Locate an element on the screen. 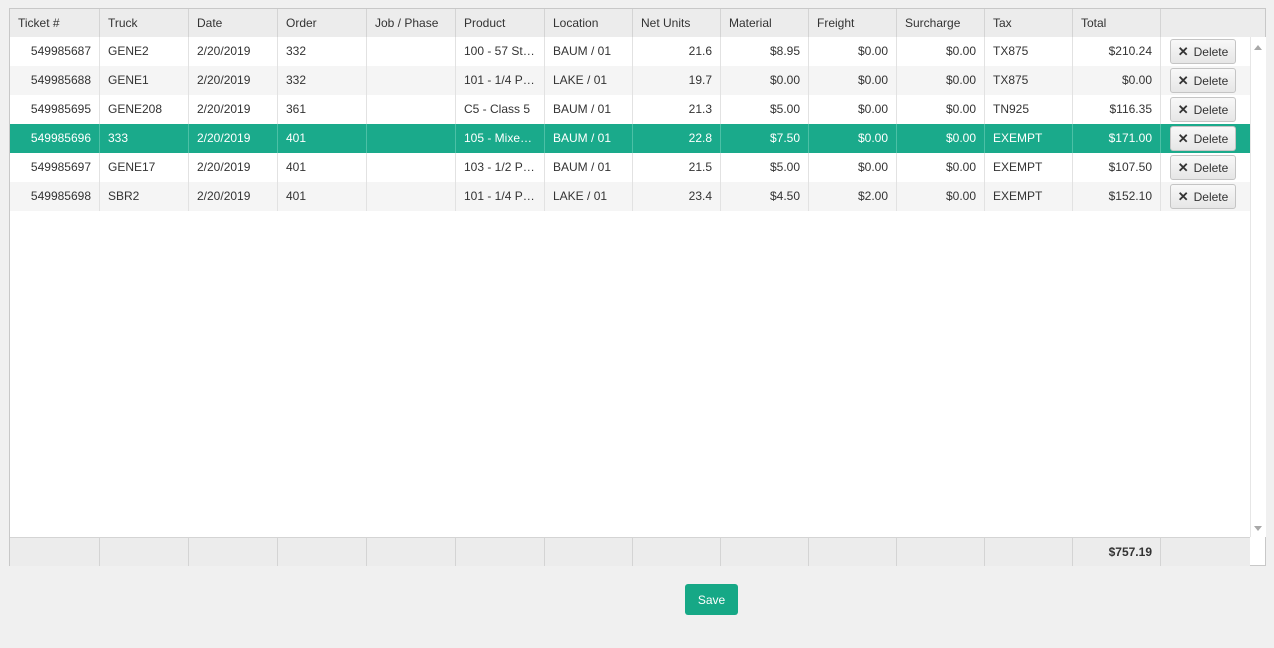 The image size is (1274, 648). scroll-down-arrow-icon is located at coordinates (1258, 528).